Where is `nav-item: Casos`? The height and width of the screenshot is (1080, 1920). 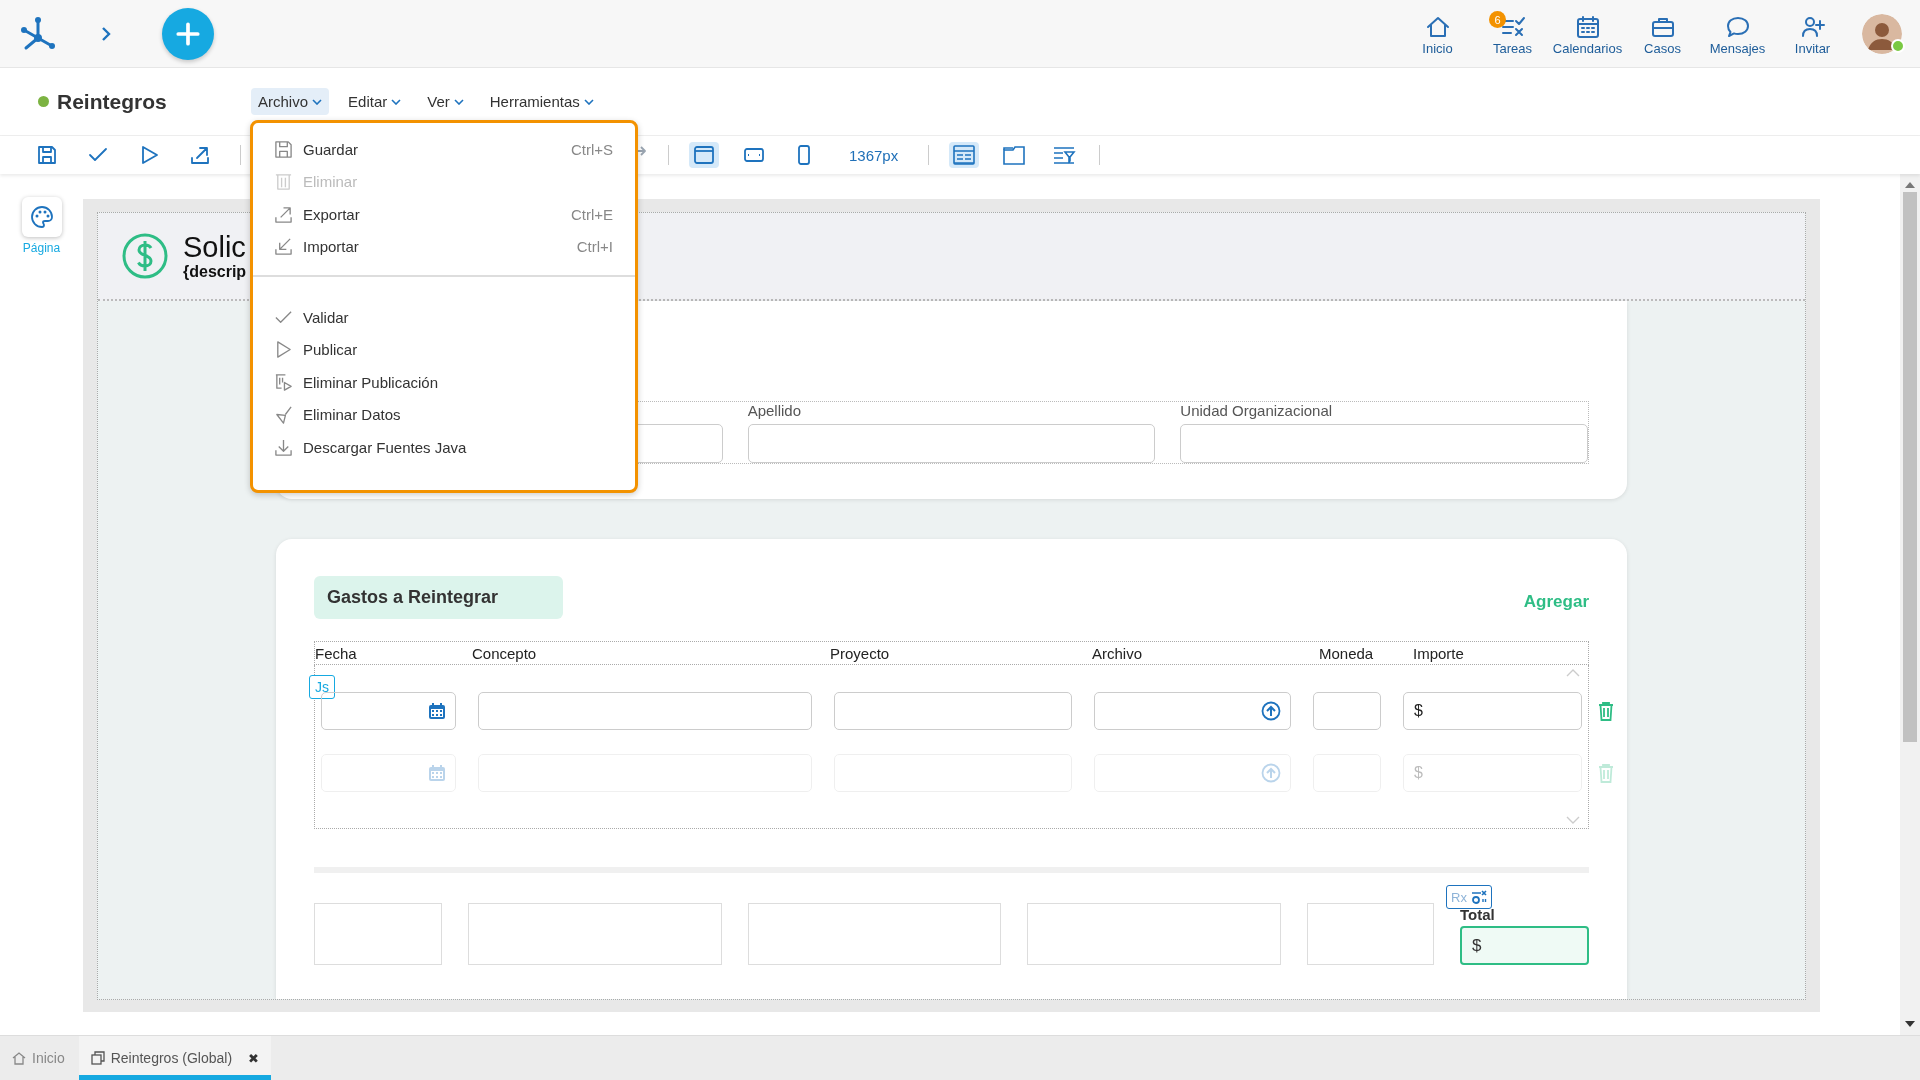
nav-item: Casos is located at coordinates (1662, 33).